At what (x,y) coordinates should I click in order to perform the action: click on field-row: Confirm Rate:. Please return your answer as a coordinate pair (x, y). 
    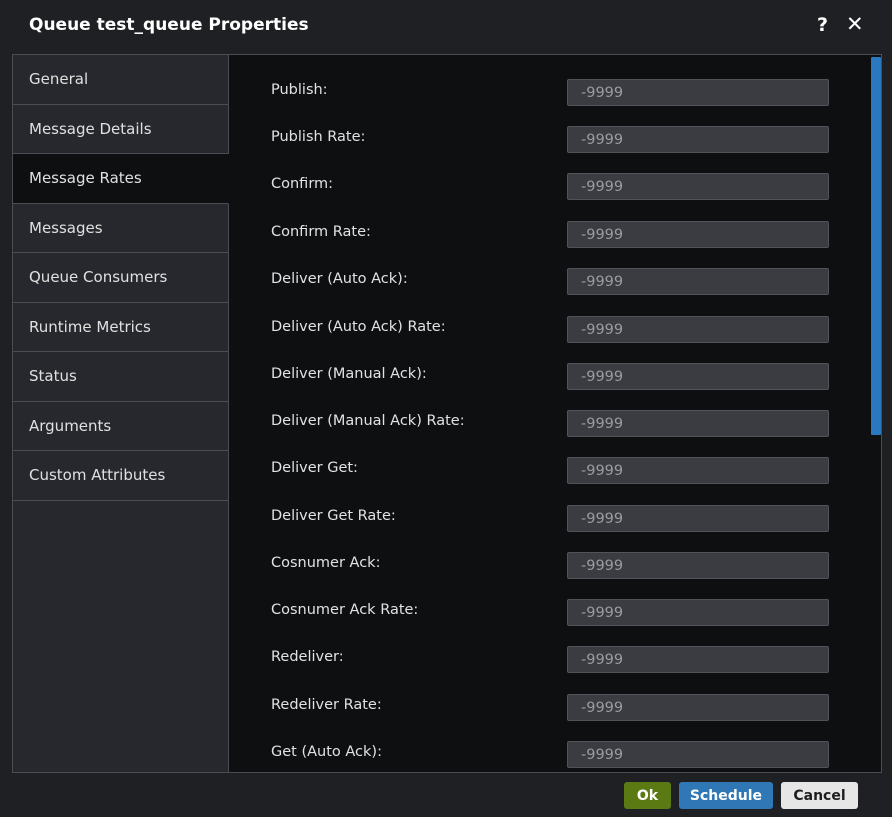
    Looking at the image, I should click on (549, 235).